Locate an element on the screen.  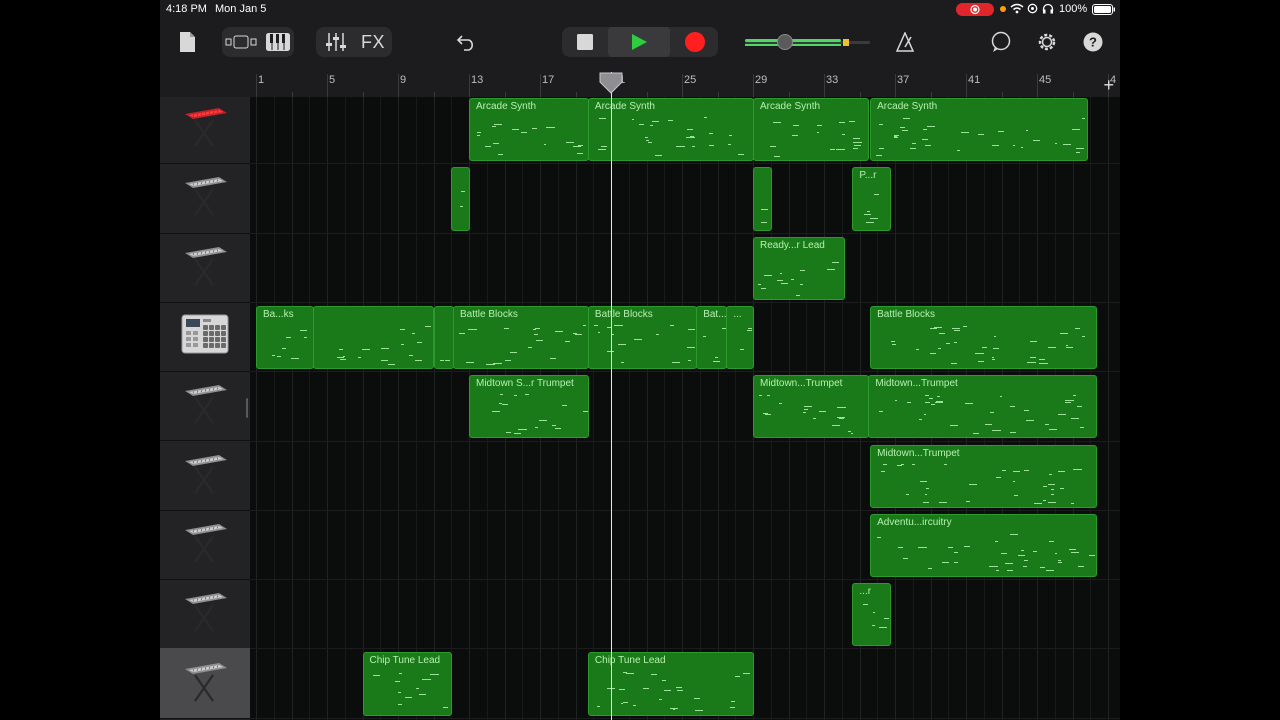
ruler-bar-line is located at coordinates (398, 86).